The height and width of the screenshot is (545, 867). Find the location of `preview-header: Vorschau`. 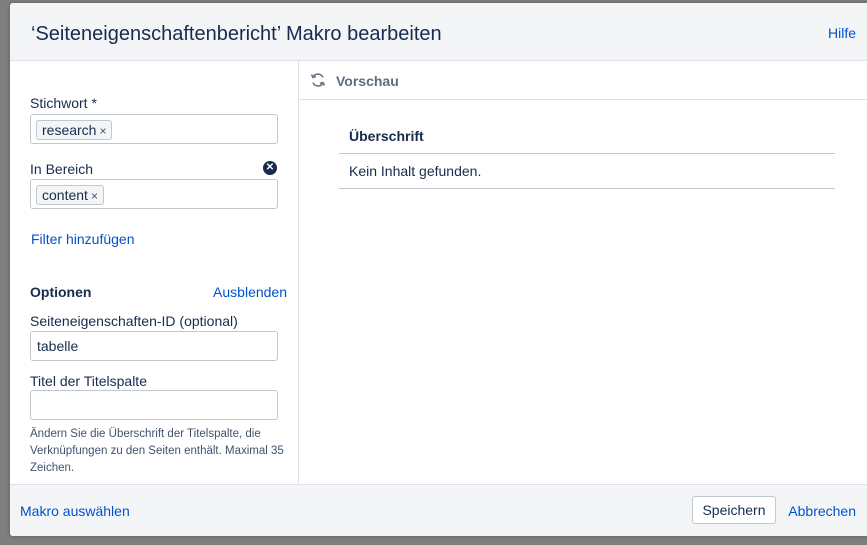

preview-header: Vorschau is located at coordinates (583, 80).